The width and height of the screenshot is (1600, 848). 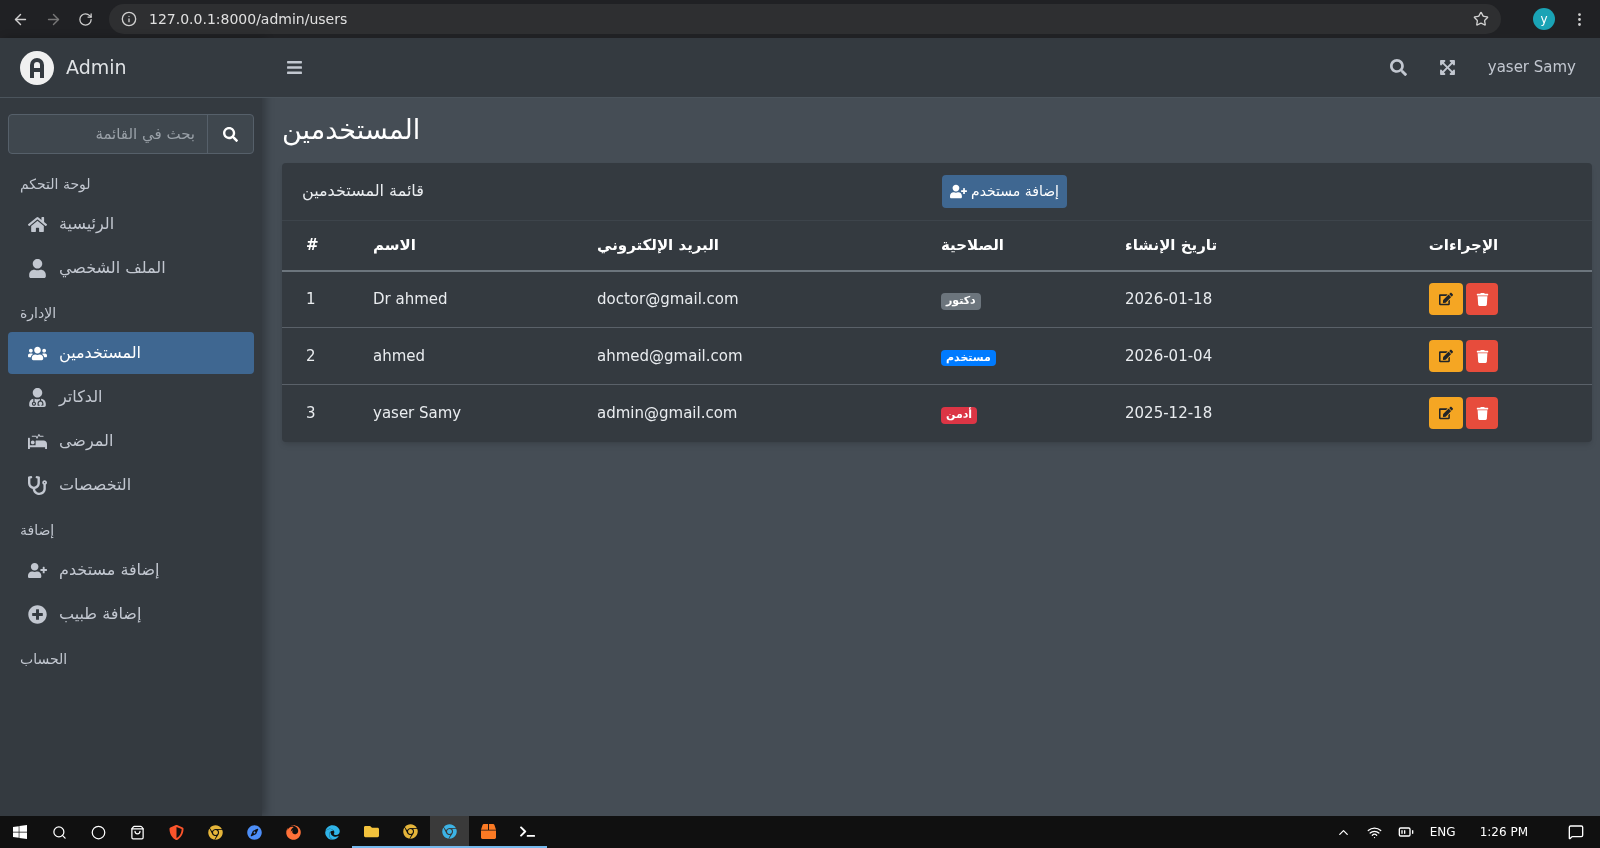 What do you see at coordinates (37, 268) in the screenshot?
I see `user-icon` at bounding box center [37, 268].